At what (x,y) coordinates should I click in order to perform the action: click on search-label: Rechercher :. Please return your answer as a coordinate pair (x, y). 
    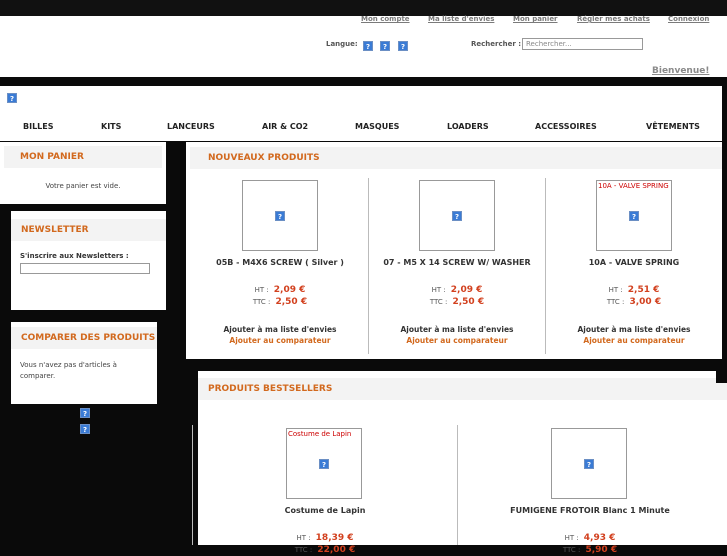
    Looking at the image, I should click on (496, 44).